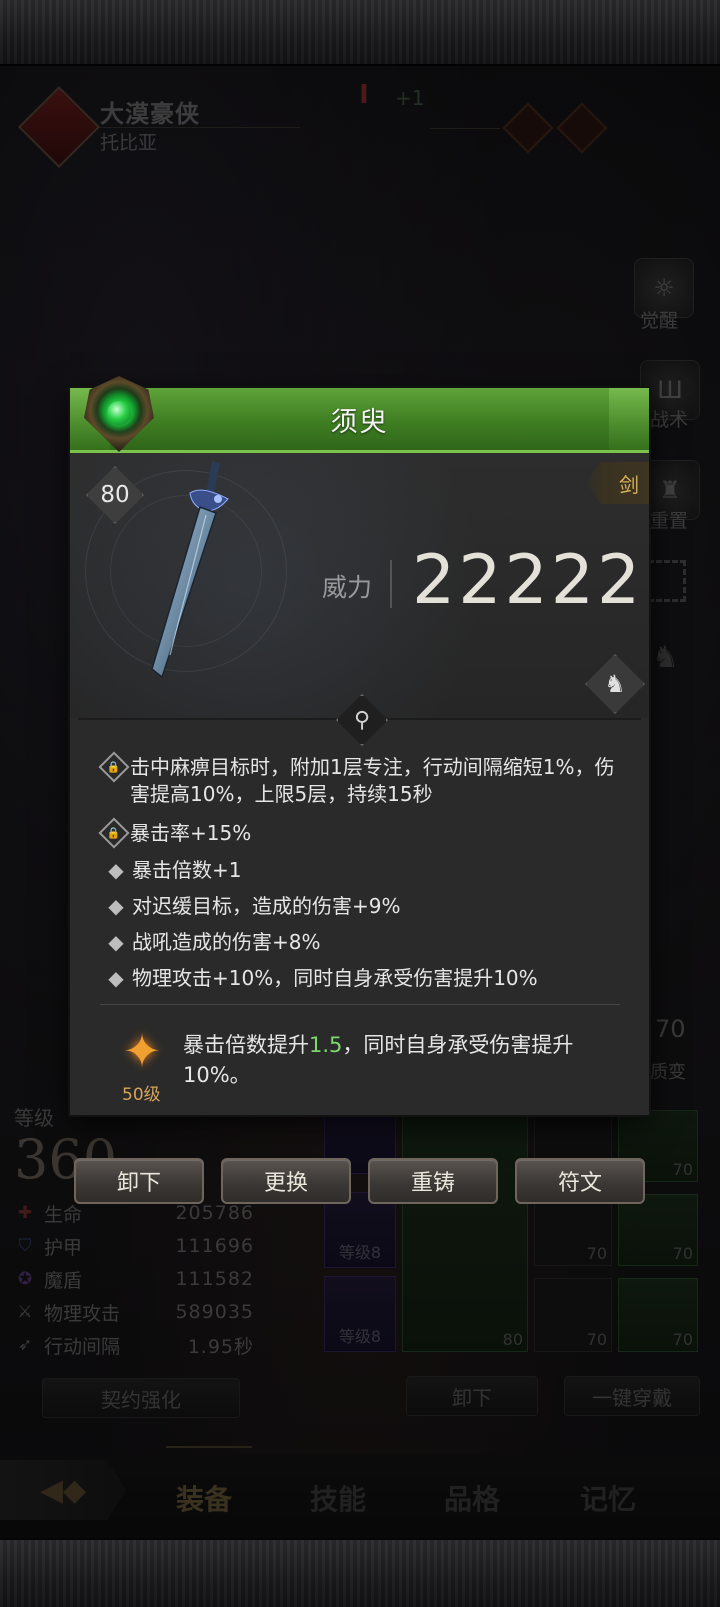 The width and height of the screenshot is (720, 1607). Describe the element at coordinates (142, 1051) in the screenshot. I see `critical-skill-icon: ✦` at that location.